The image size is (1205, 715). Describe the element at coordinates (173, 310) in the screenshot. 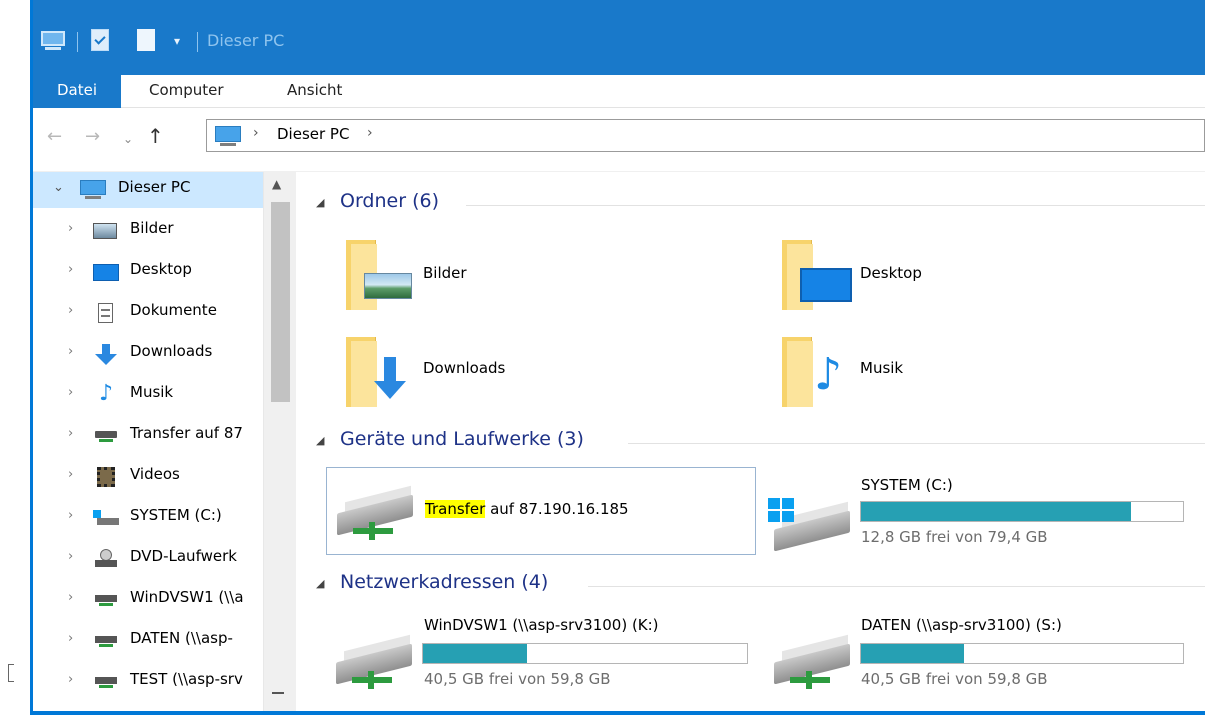

I see `tree-item-label: Dokumente` at that location.